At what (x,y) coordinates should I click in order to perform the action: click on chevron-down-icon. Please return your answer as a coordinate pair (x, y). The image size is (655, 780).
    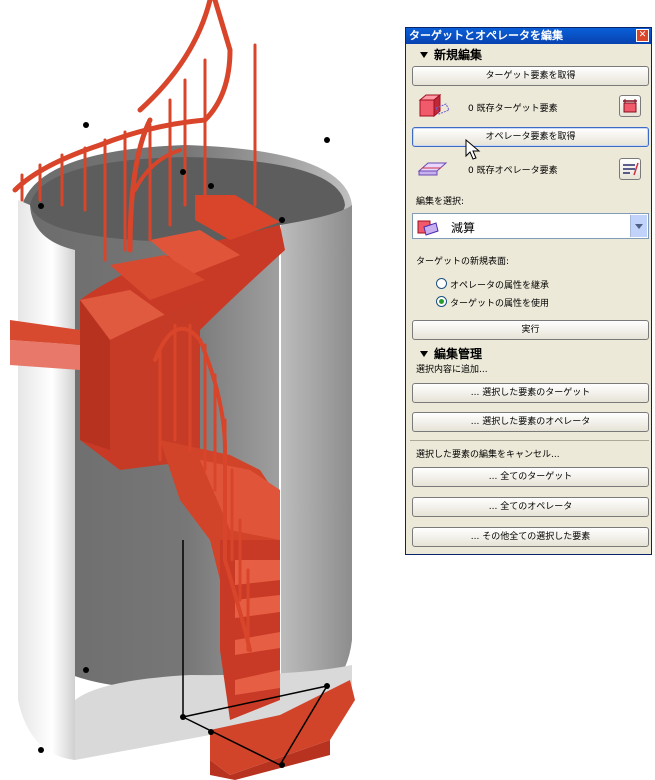
    Looking at the image, I should click on (638, 226).